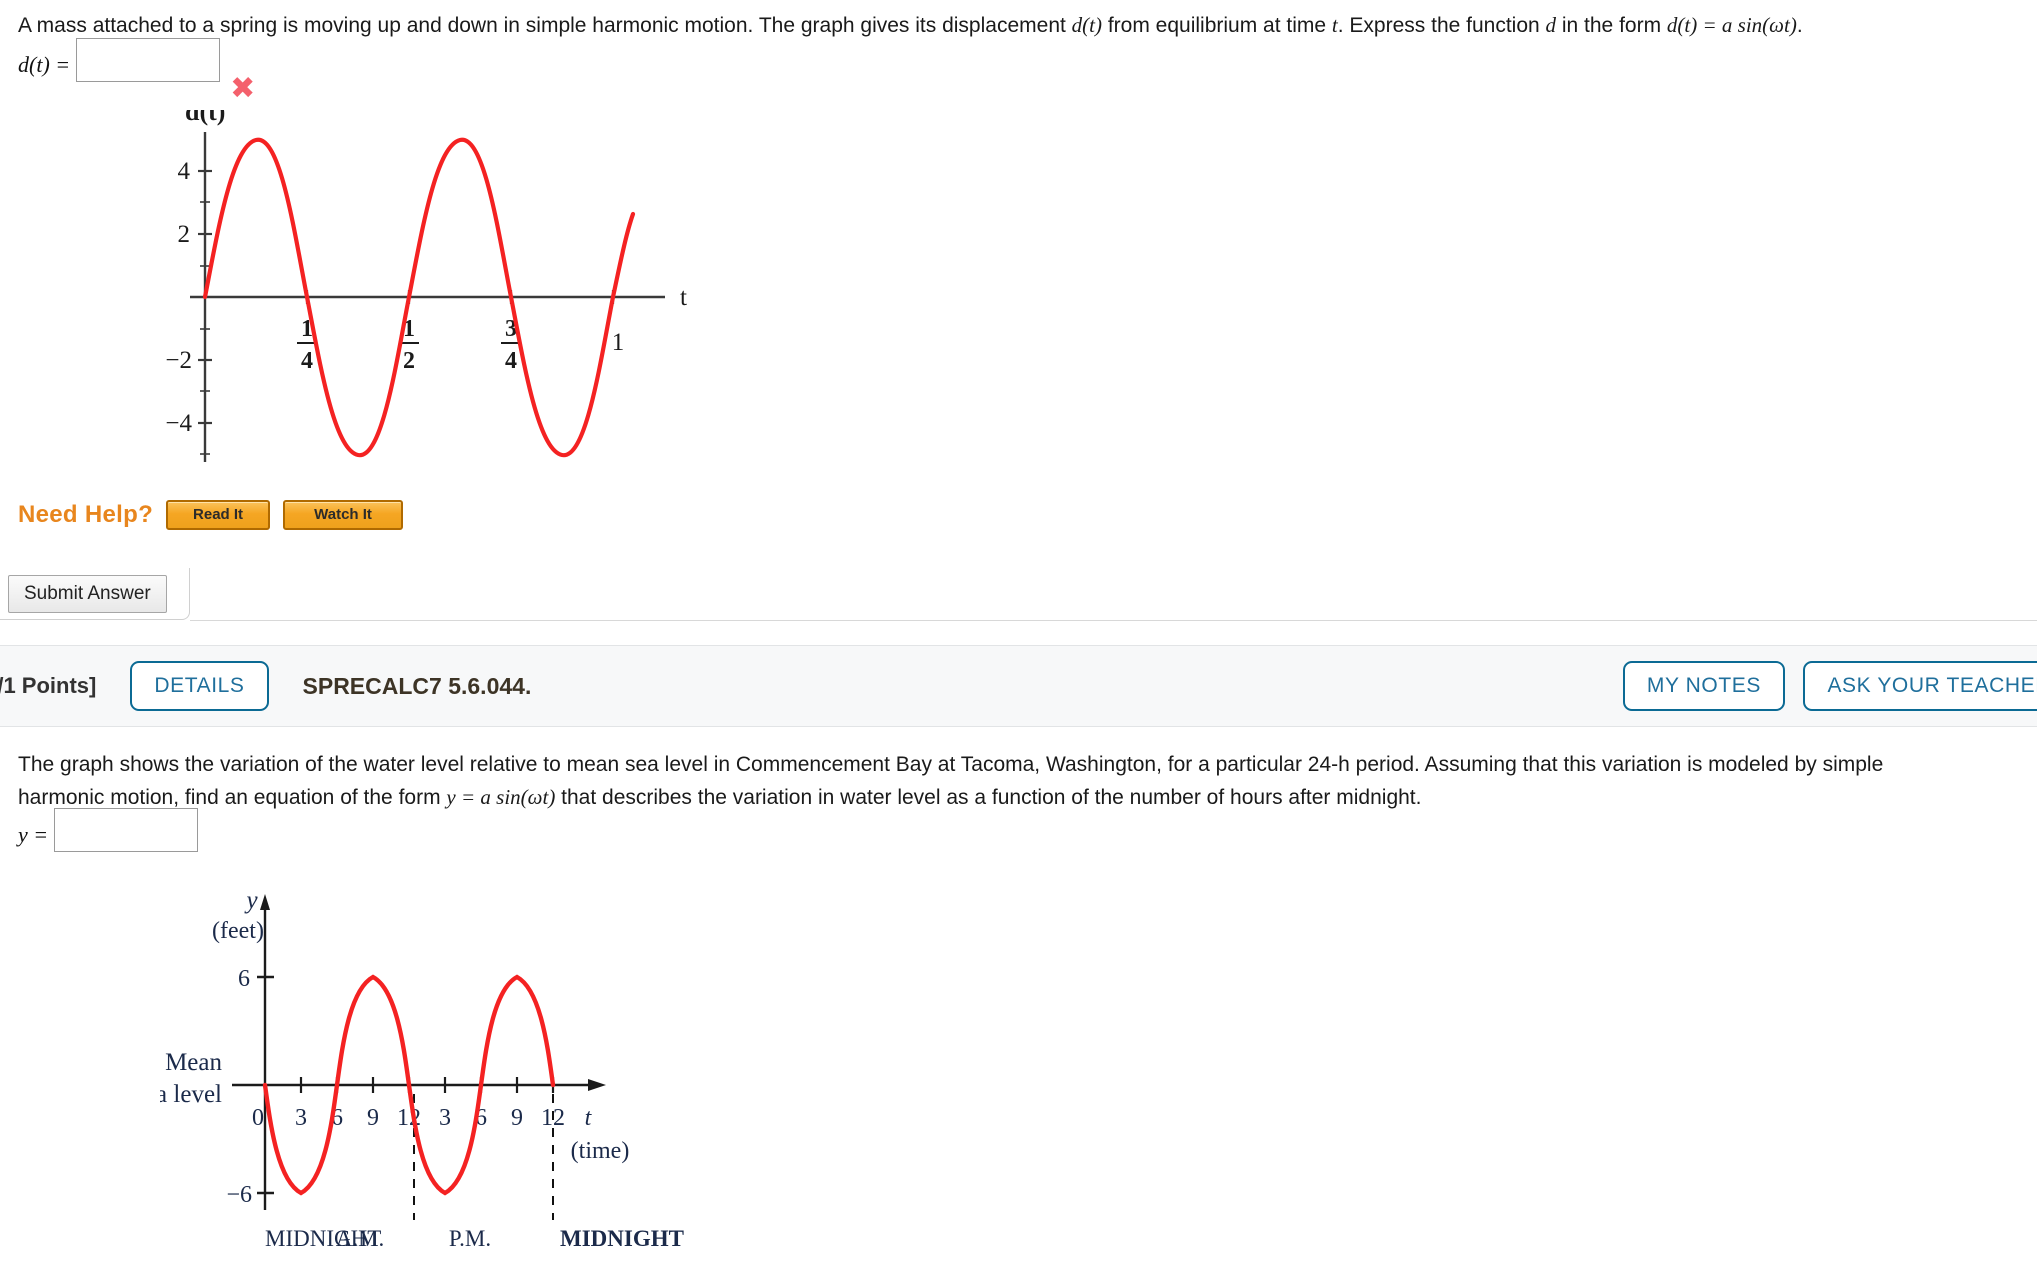 This screenshot has width=2037, height=1274. I want to click on answer-input-dt, so click(148, 60).